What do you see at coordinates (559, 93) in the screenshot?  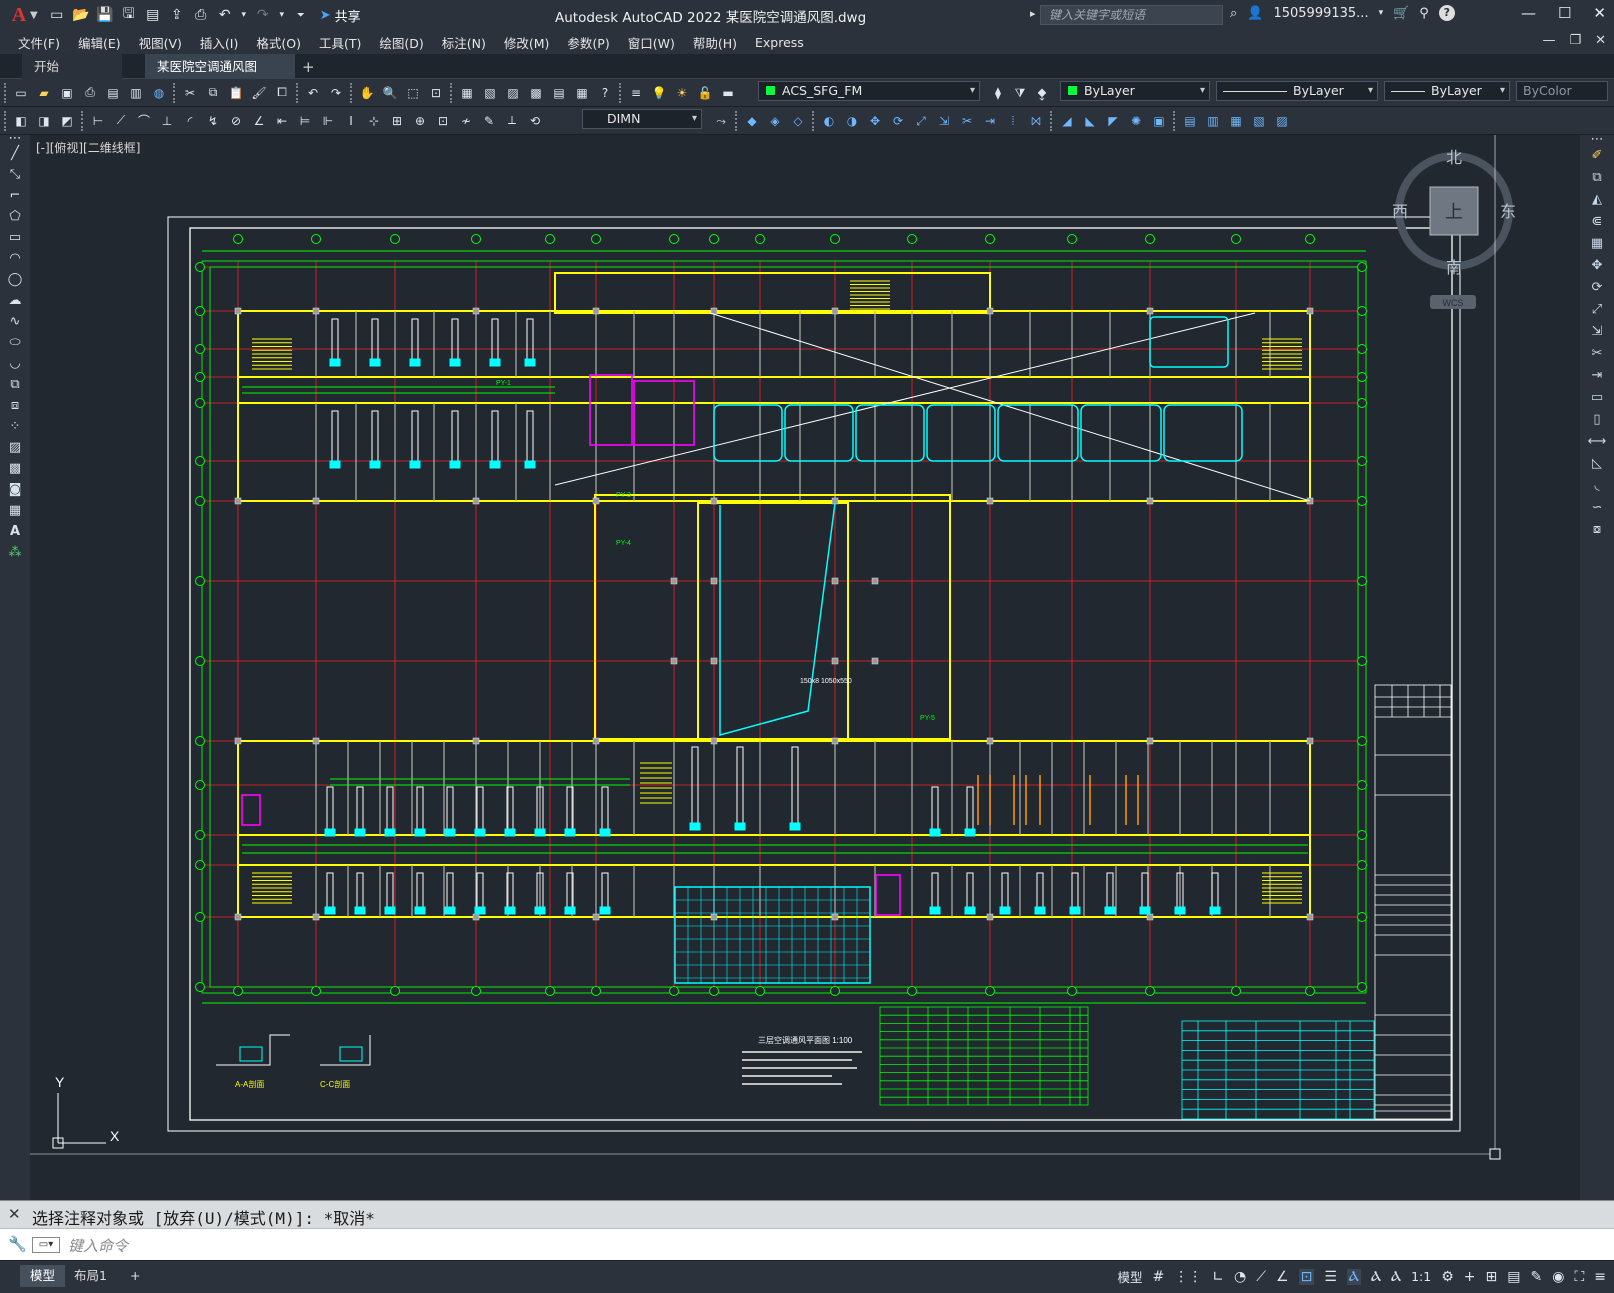 I see `markup-icon: ▤` at bounding box center [559, 93].